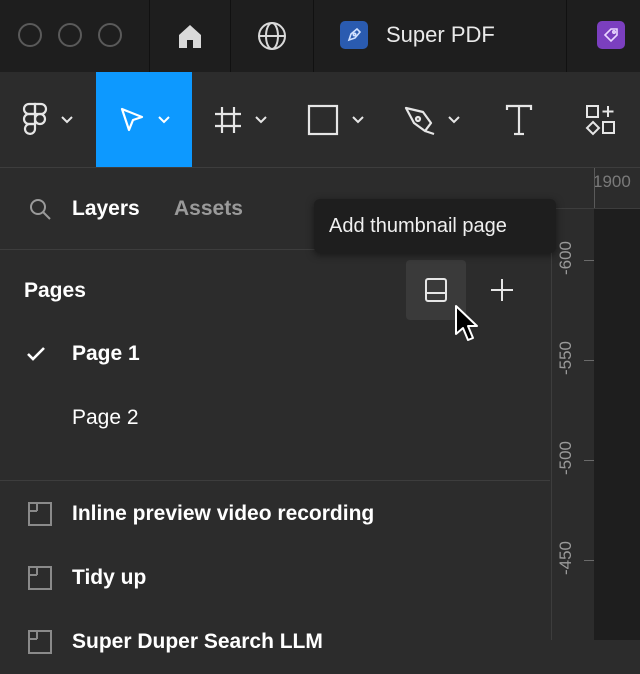 The height and width of the screenshot is (674, 640). I want to click on horizontal-ruler: 1900, so click(595, 188).